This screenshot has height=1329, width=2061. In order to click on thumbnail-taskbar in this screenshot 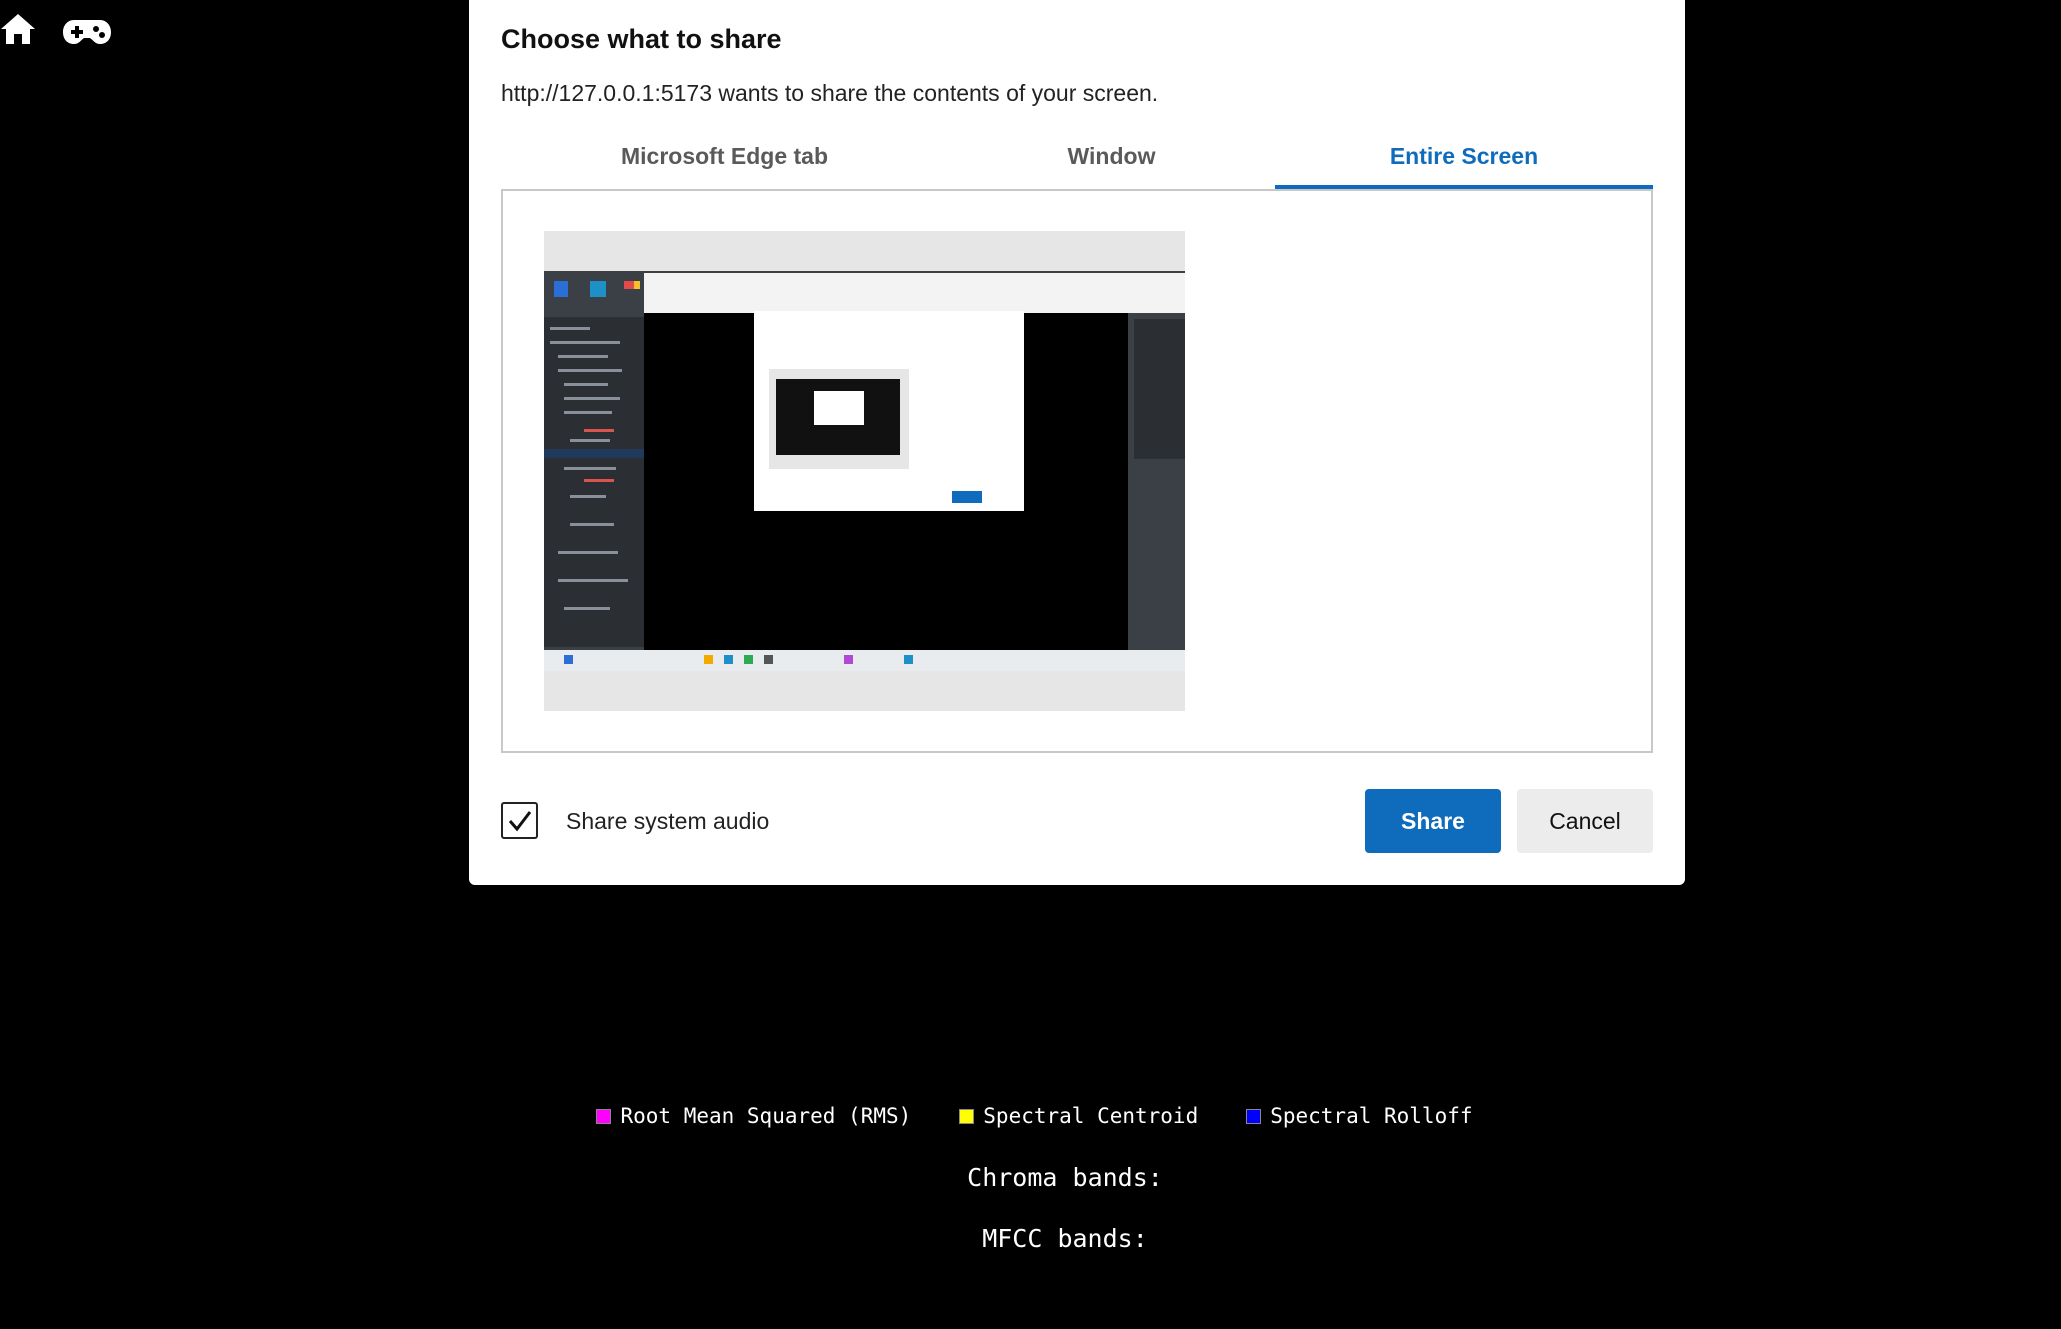, I will do `click(864, 660)`.